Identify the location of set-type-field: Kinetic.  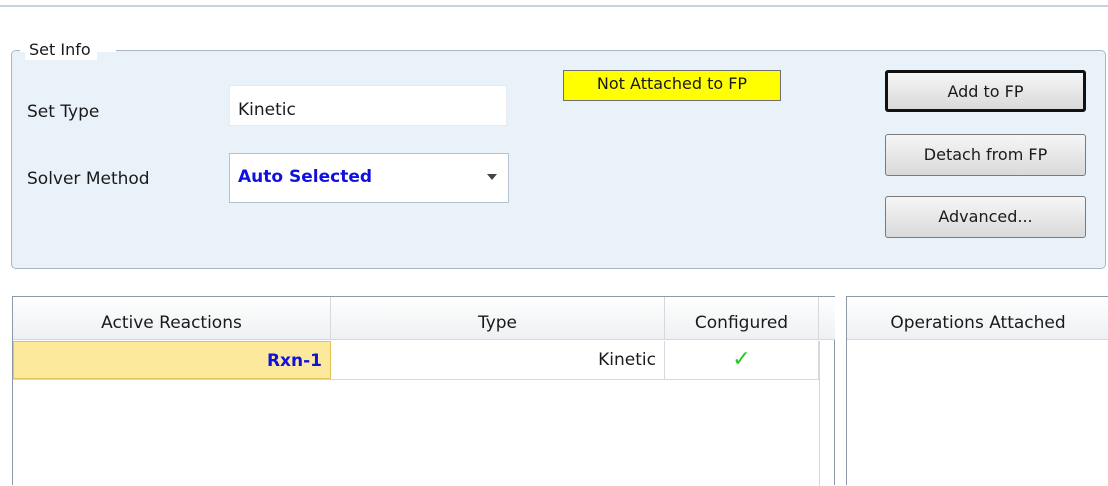
(368, 105).